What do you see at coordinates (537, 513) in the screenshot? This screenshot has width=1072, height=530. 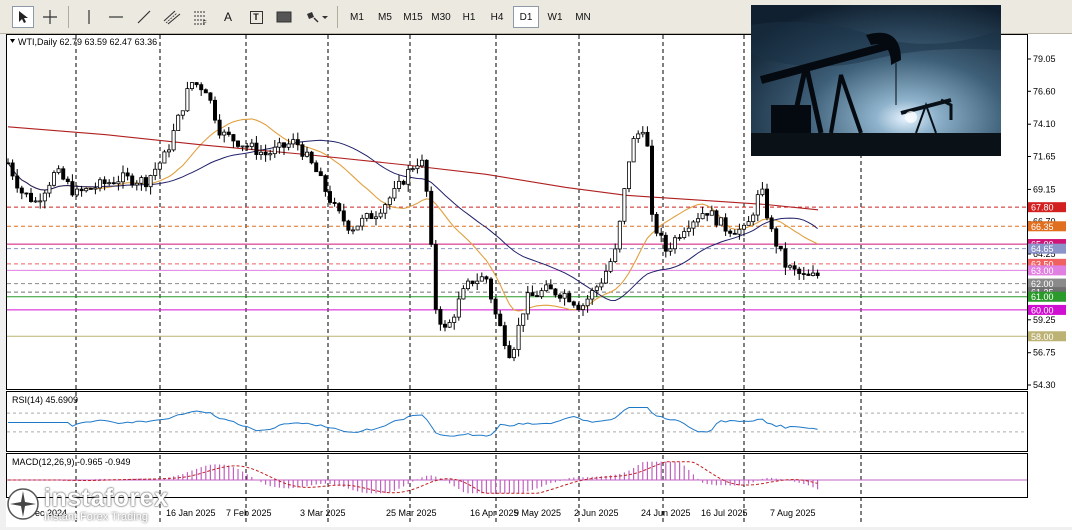 I see `time-axis-label: 9 May 2025` at bounding box center [537, 513].